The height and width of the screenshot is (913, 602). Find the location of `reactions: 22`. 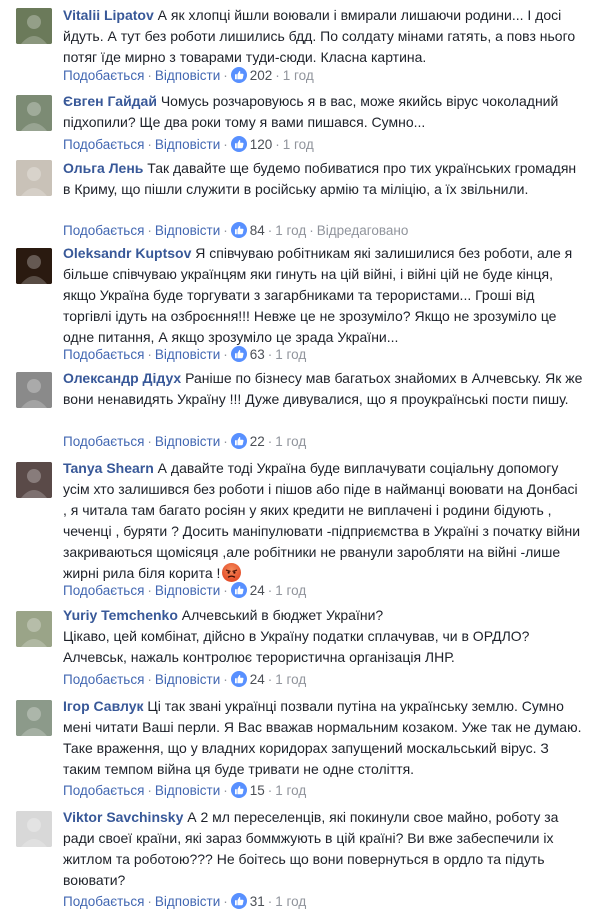

reactions: 22 is located at coordinates (247, 441).